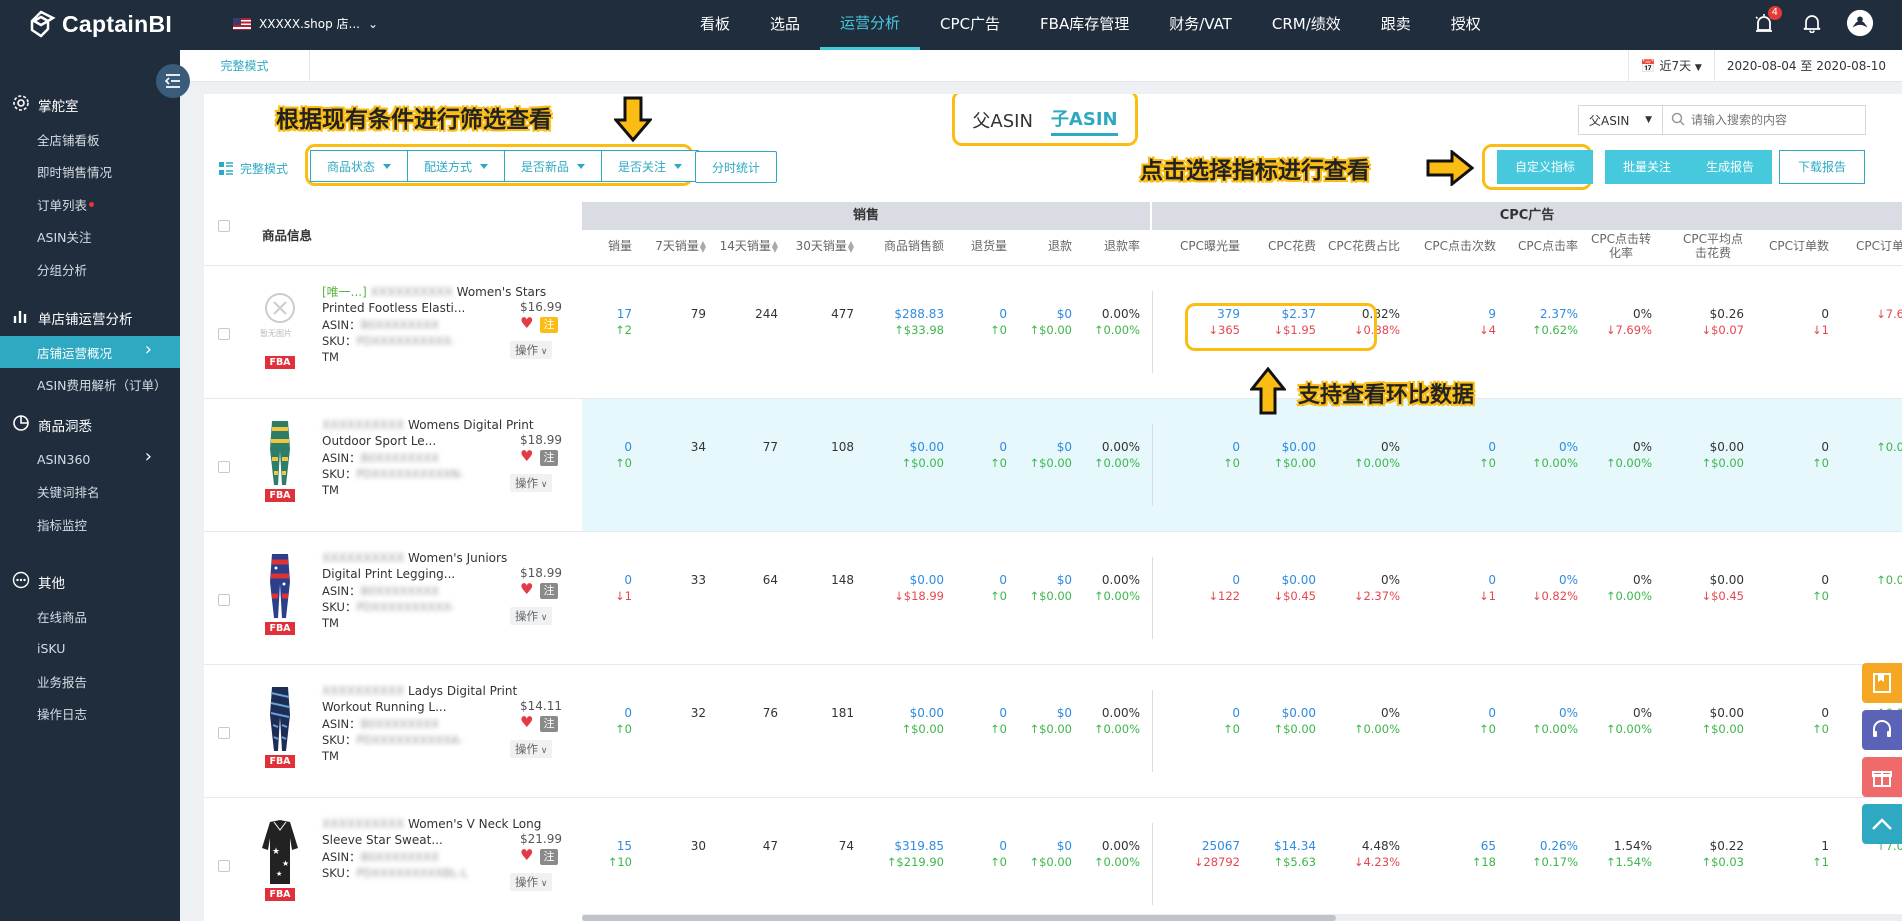 Image resolution: width=1902 pixels, height=921 pixels. What do you see at coordinates (90, 318) in the screenshot?
I see `sidebar-section: 单店铺运营分析` at bounding box center [90, 318].